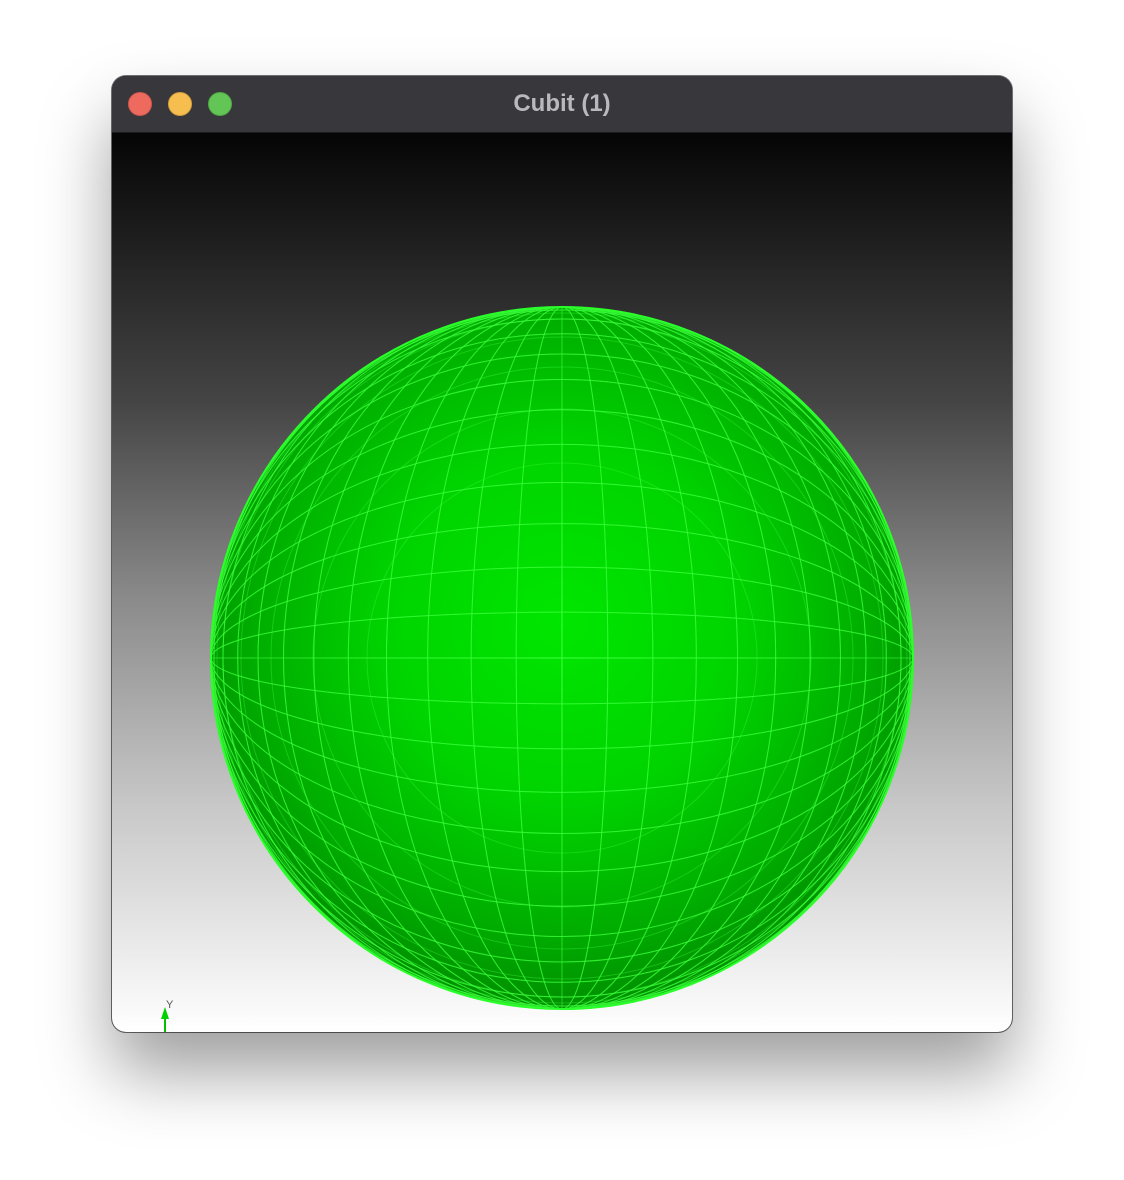  What do you see at coordinates (167, 1015) in the screenshot?
I see `axis-triad: Y X Z` at bounding box center [167, 1015].